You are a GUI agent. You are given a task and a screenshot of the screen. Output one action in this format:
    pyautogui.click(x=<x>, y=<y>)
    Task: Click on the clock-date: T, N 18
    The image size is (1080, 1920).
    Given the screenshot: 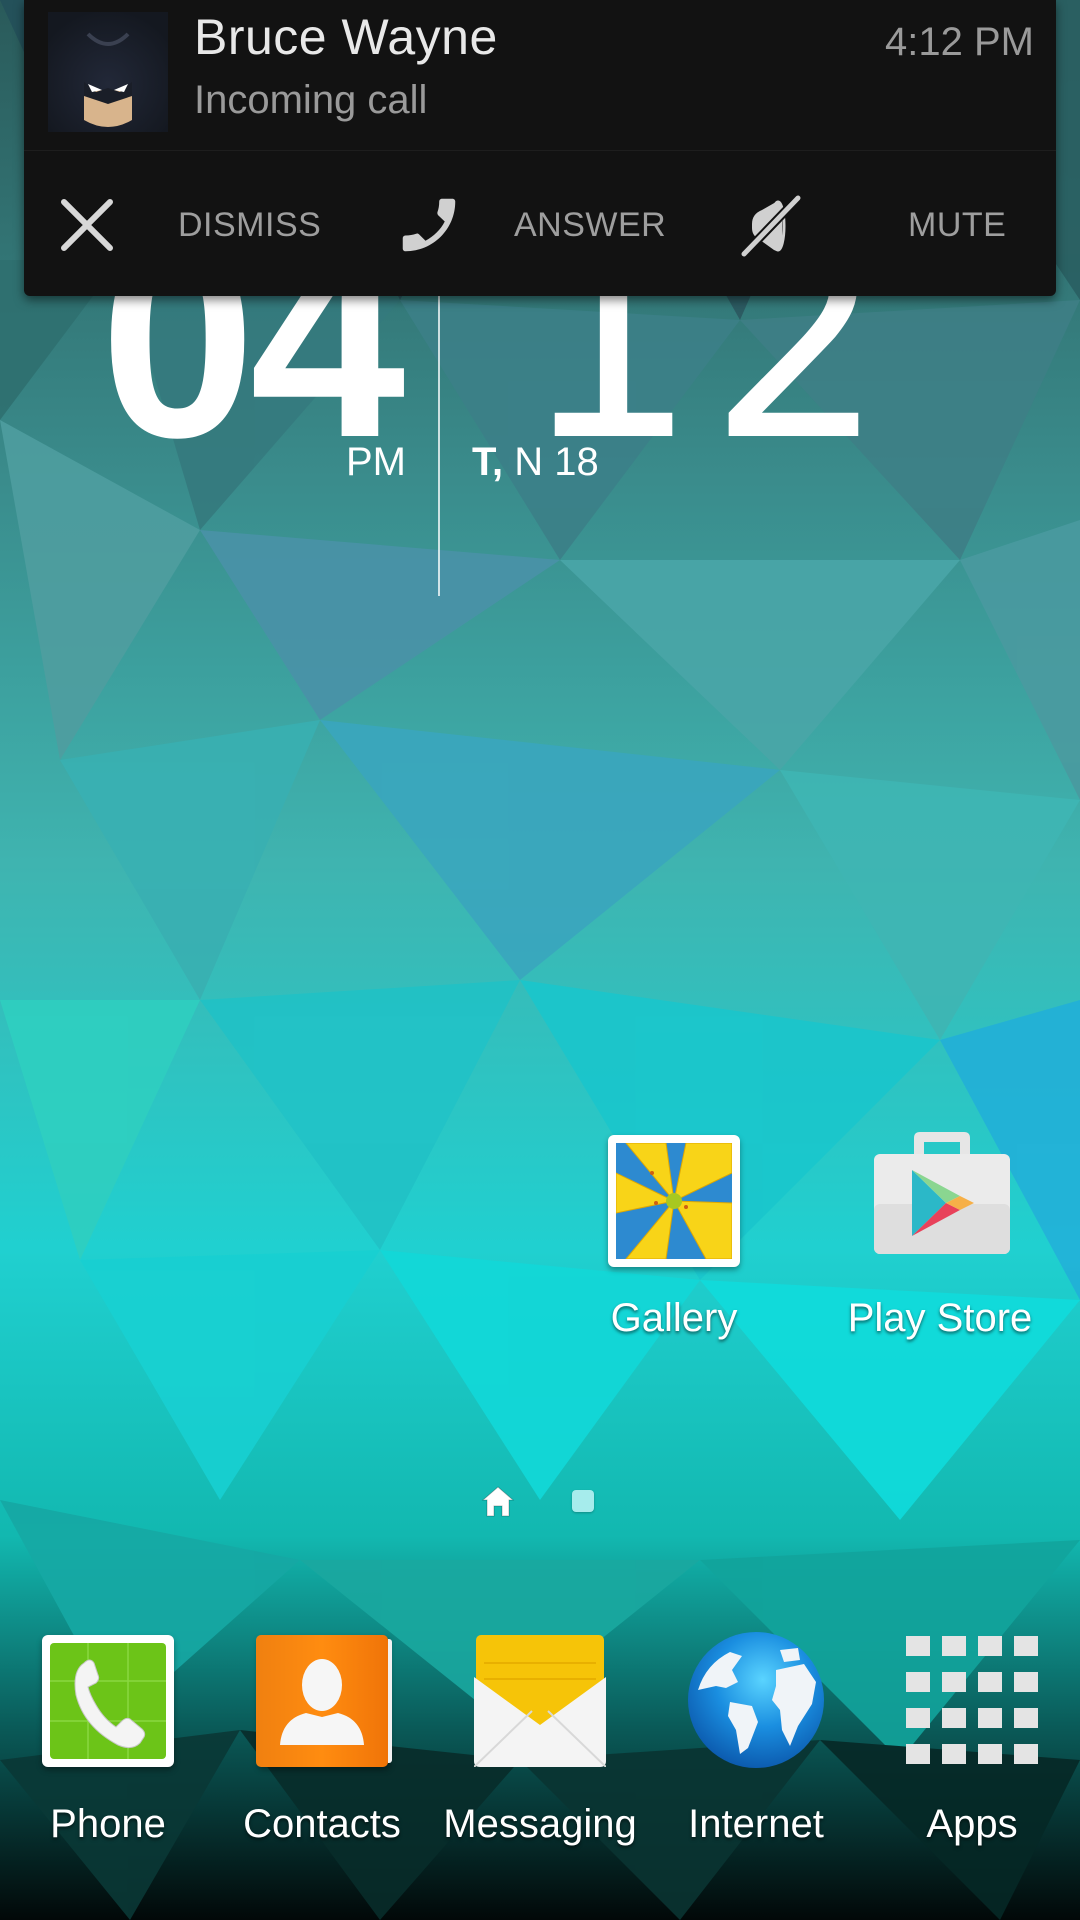 What is the action you would take?
    pyautogui.click(x=535, y=462)
    